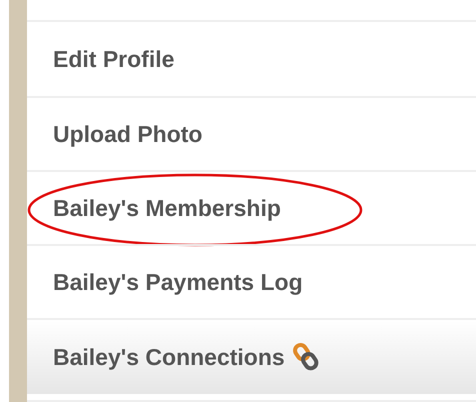  Describe the element at coordinates (305, 357) in the screenshot. I see `link-icon` at that location.